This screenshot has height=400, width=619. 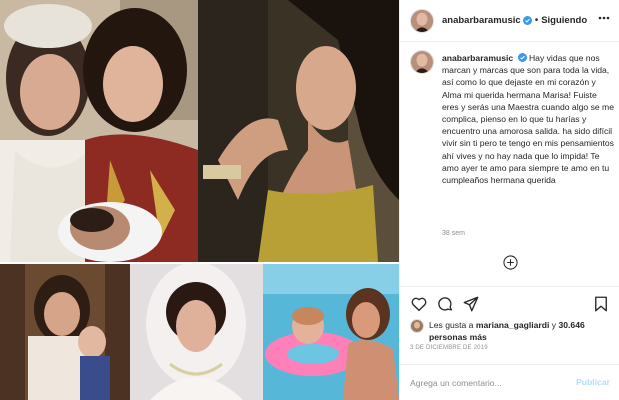 What do you see at coordinates (564, 20) in the screenshot?
I see `following-button: Siguiendo` at bounding box center [564, 20].